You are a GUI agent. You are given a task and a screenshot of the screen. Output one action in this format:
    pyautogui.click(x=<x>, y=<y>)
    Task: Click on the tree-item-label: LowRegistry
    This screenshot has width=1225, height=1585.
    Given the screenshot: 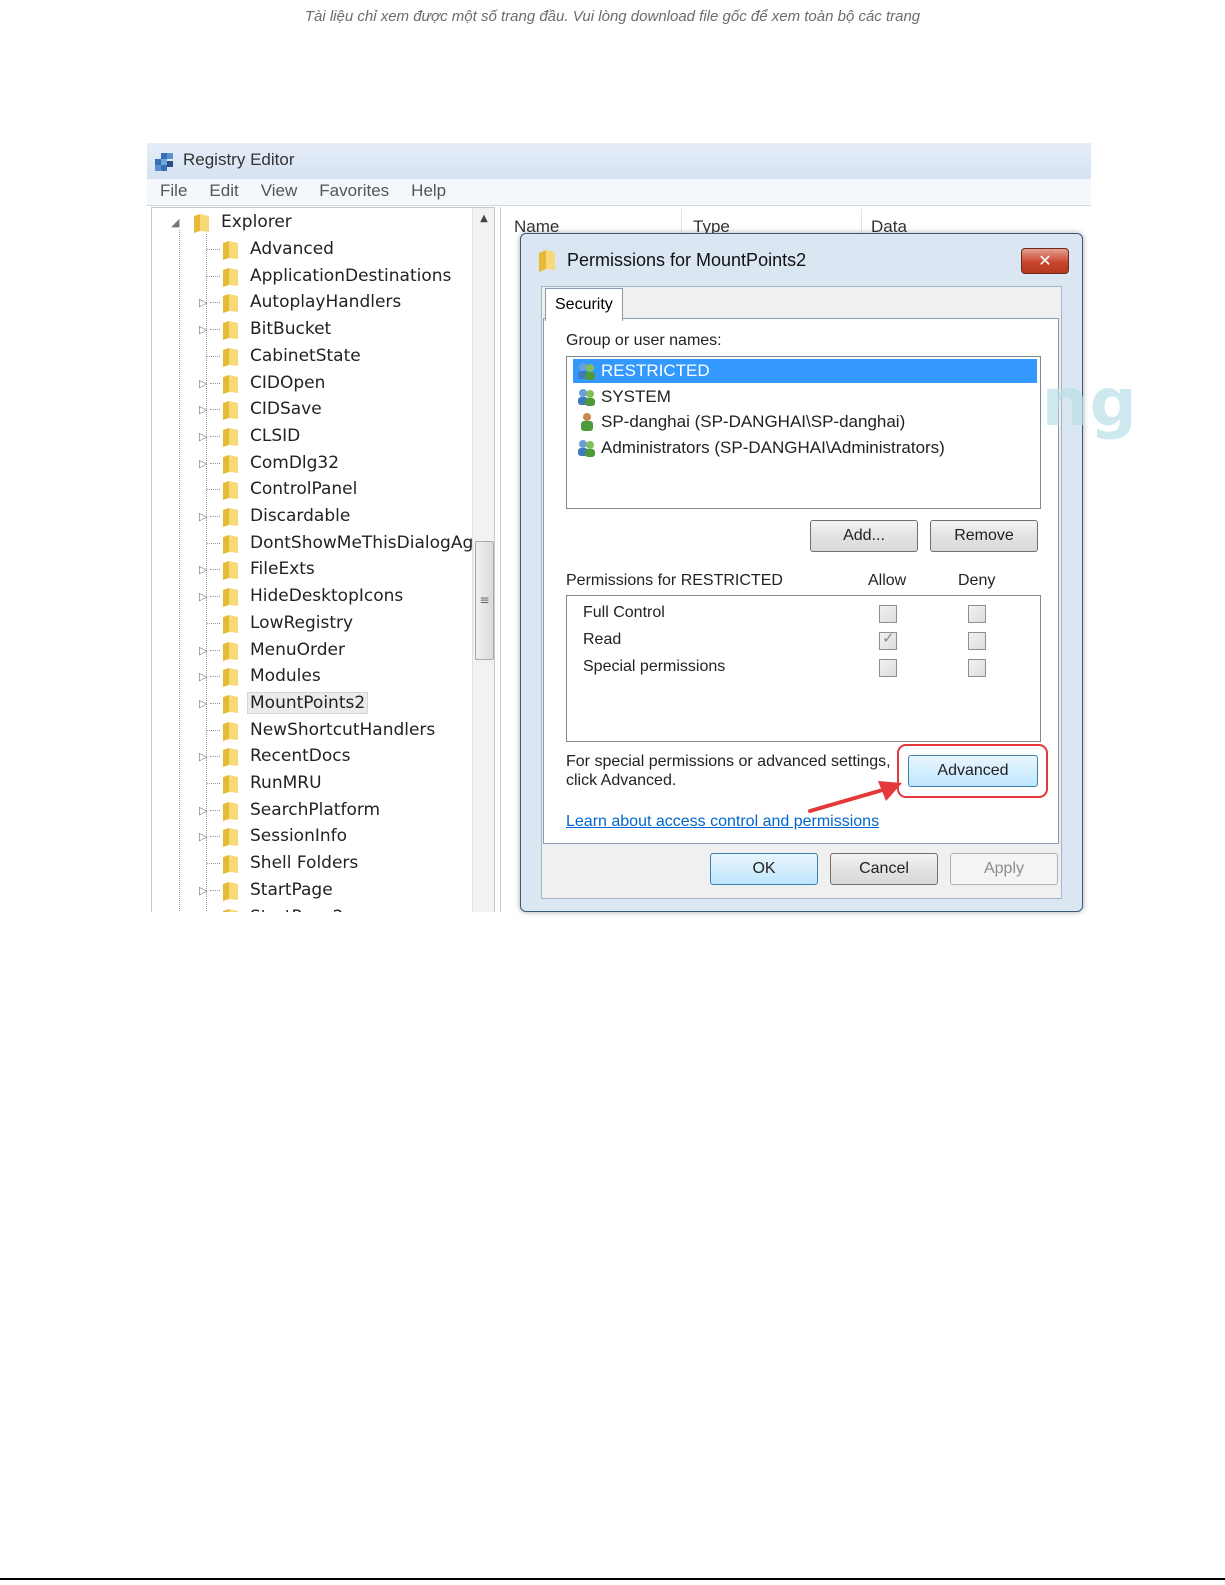 What is the action you would take?
    pyautogui.click(x=302, y=622)
    